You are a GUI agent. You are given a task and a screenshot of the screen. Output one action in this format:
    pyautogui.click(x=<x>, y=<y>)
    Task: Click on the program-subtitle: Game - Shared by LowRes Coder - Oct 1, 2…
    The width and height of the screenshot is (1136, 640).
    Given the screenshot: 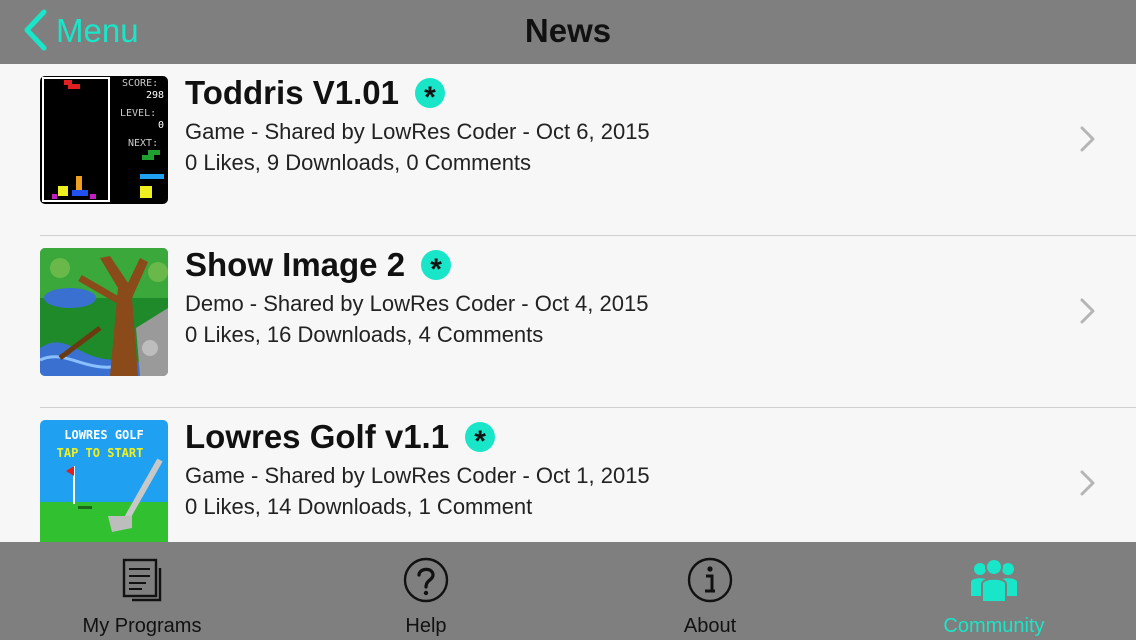 What is the action you would take?
    pyautogui.click(x=417, y=475)
    